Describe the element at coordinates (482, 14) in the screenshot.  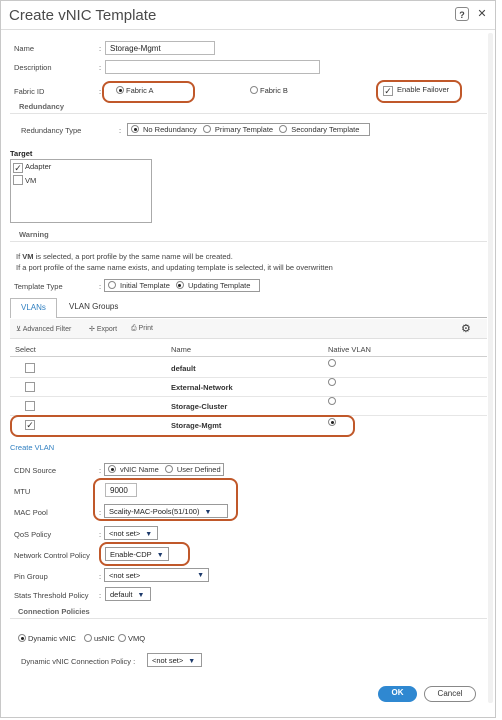
I see `close-icon: ✕` at that location.